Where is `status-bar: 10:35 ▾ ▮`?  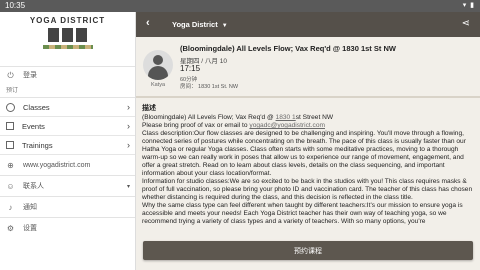 status-bar: 10:35 ▾ ▮ is located at coordinates (240, 6).